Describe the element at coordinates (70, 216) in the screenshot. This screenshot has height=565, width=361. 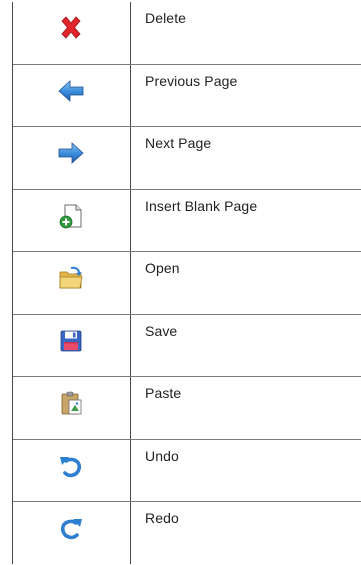
I see `blank-page-icon` at that location.